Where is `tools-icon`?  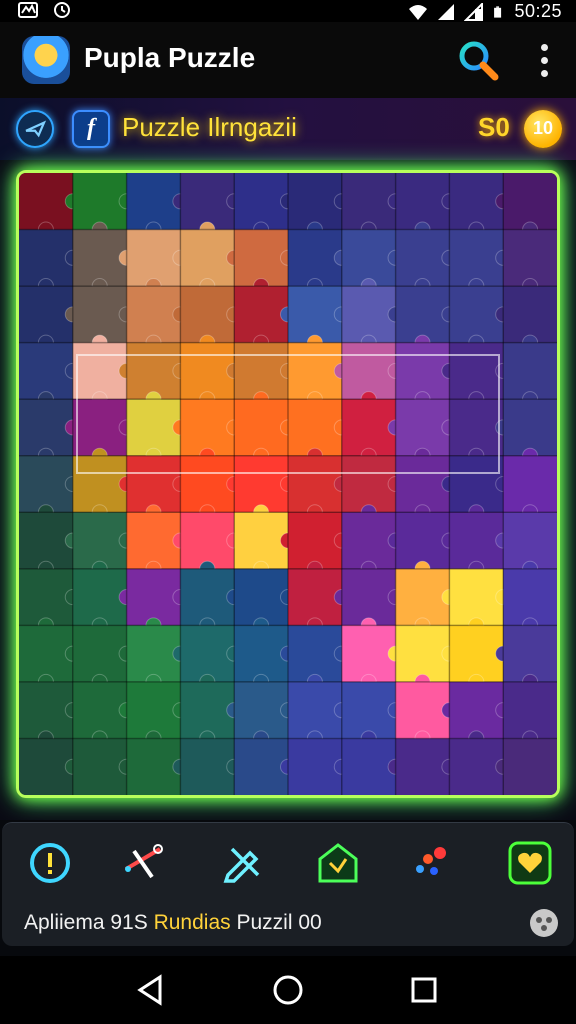 tools-icon is located at coordinates (142, 863).